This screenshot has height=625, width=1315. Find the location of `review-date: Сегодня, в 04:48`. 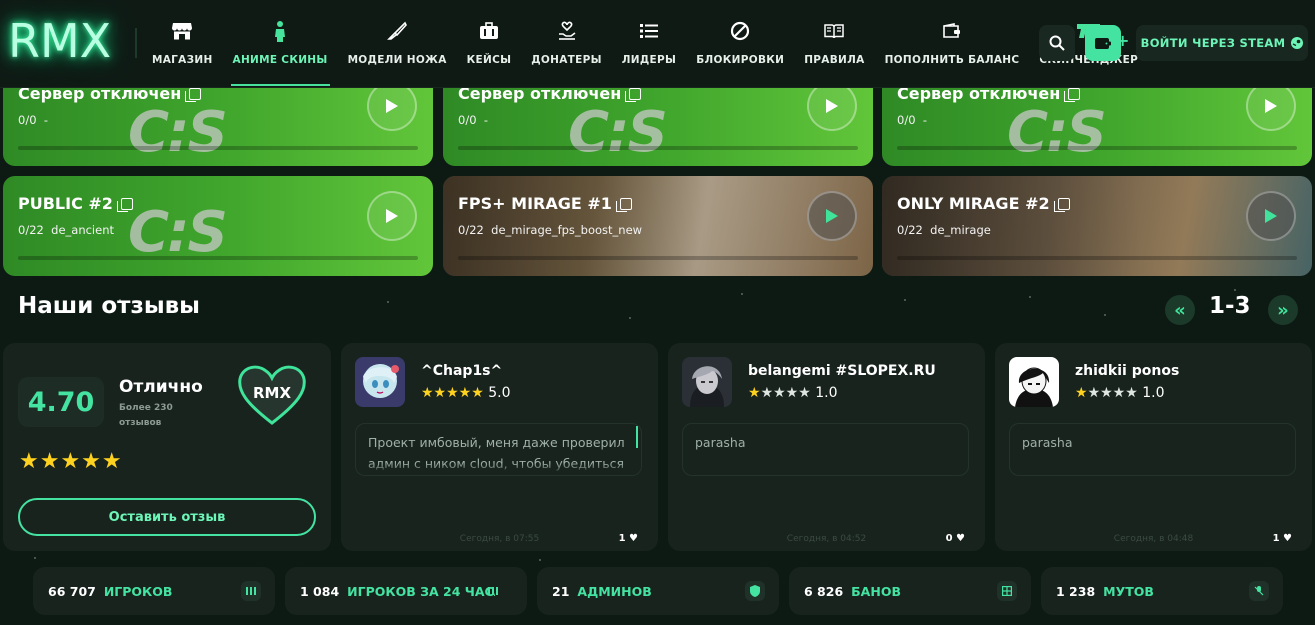

review-date: Сегодня, в 04:48 is located at coordinates (1153, 539).